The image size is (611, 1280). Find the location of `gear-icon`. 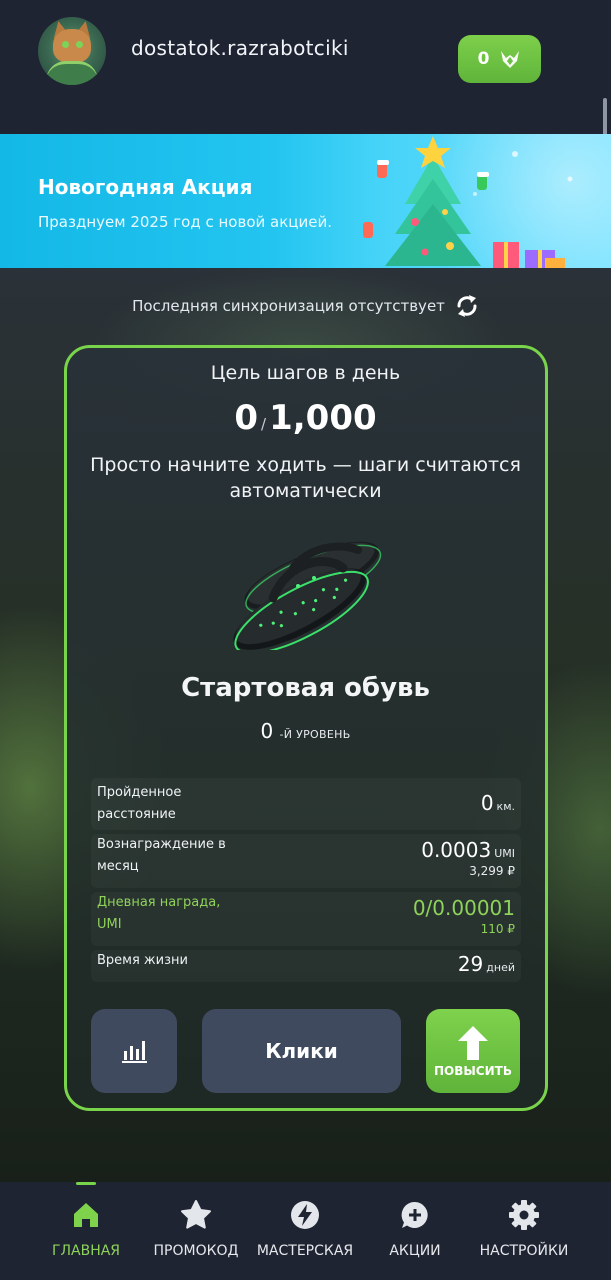

gear-icon is located at coordinates (524, 1215).